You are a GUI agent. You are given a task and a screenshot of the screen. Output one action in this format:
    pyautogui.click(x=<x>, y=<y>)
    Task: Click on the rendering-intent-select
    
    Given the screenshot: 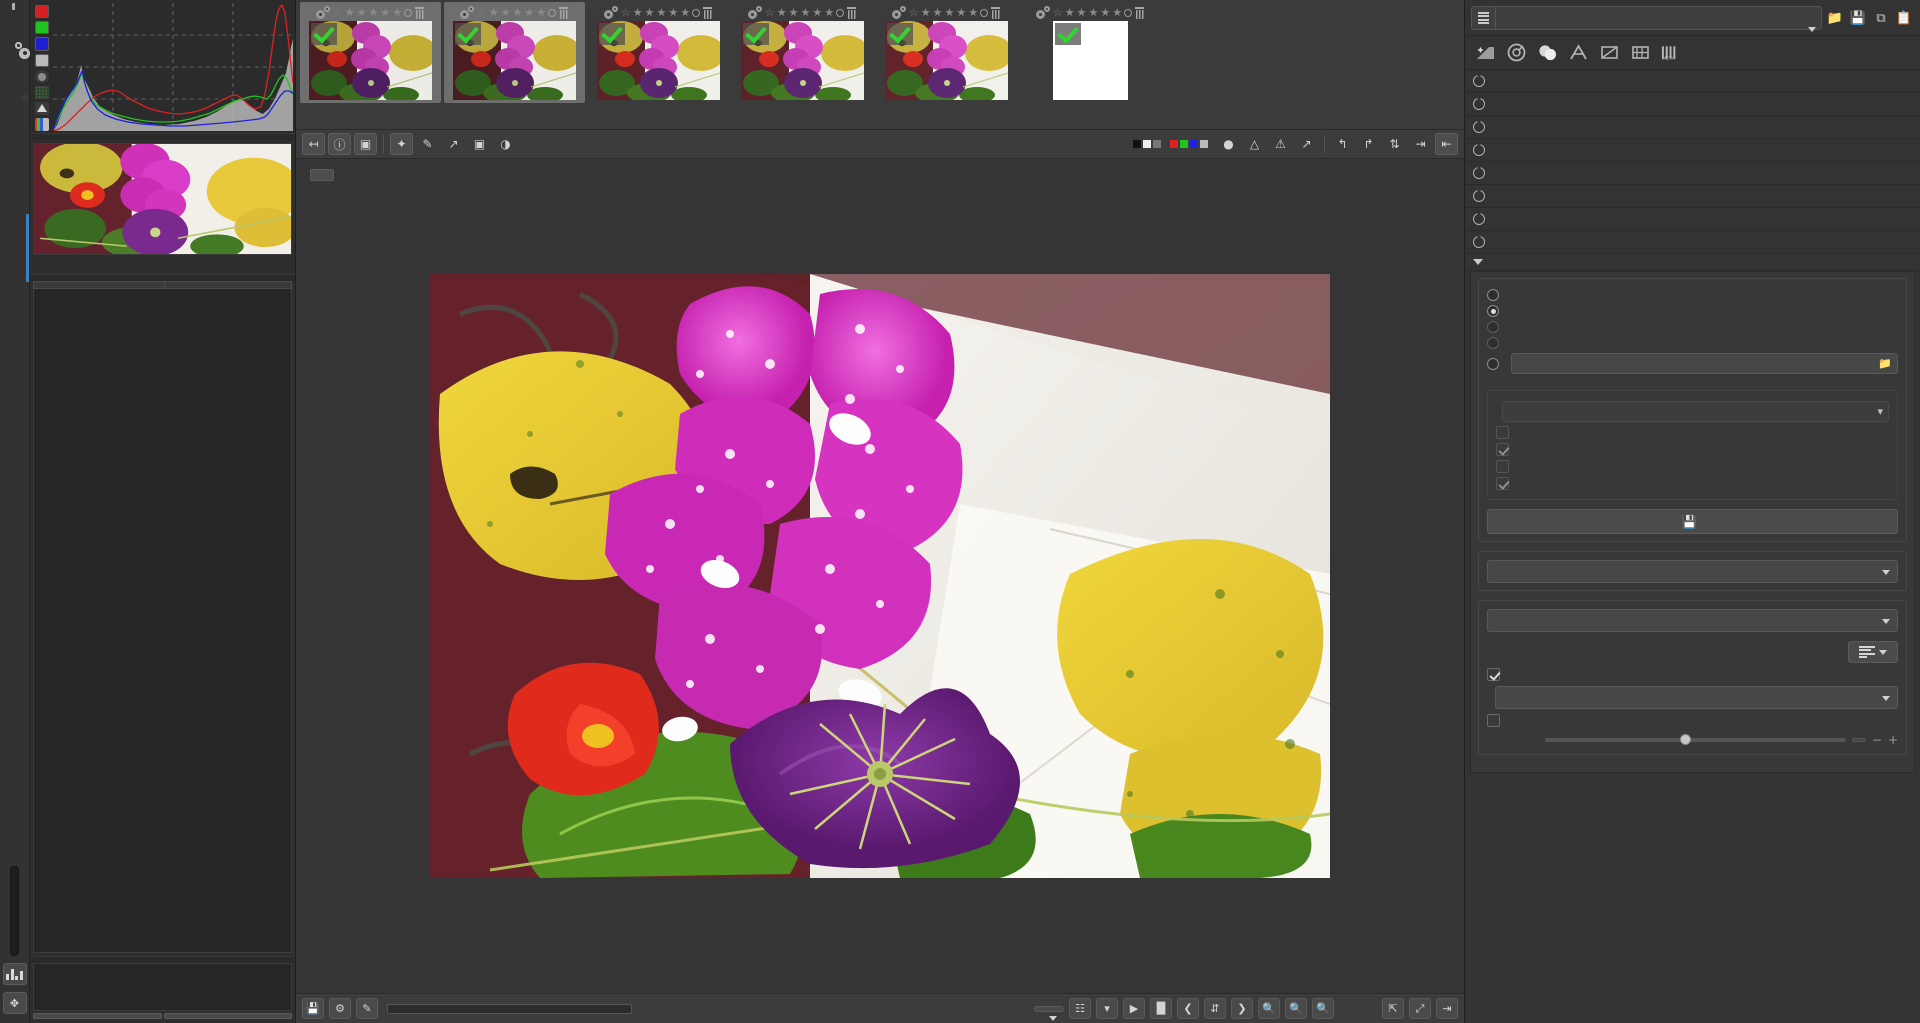 What is the action you would take?
    pyautogui.click(x=1873, y=652)
    